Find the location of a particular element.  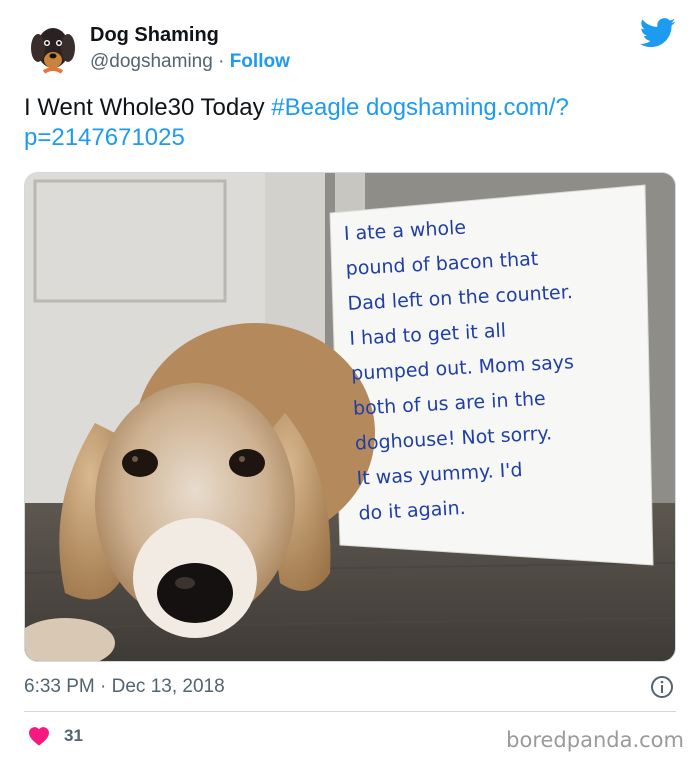

display-name: Dog Shaming is located at coordinates (154, 35).